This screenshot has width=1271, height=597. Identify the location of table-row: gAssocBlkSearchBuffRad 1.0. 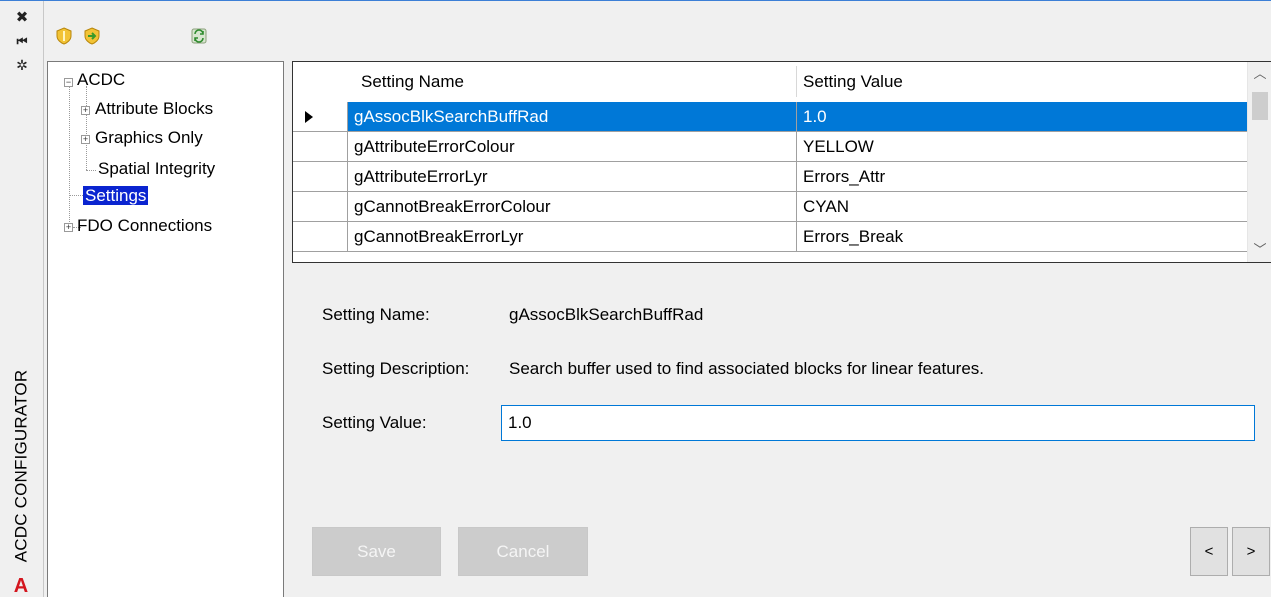
(770, 117).